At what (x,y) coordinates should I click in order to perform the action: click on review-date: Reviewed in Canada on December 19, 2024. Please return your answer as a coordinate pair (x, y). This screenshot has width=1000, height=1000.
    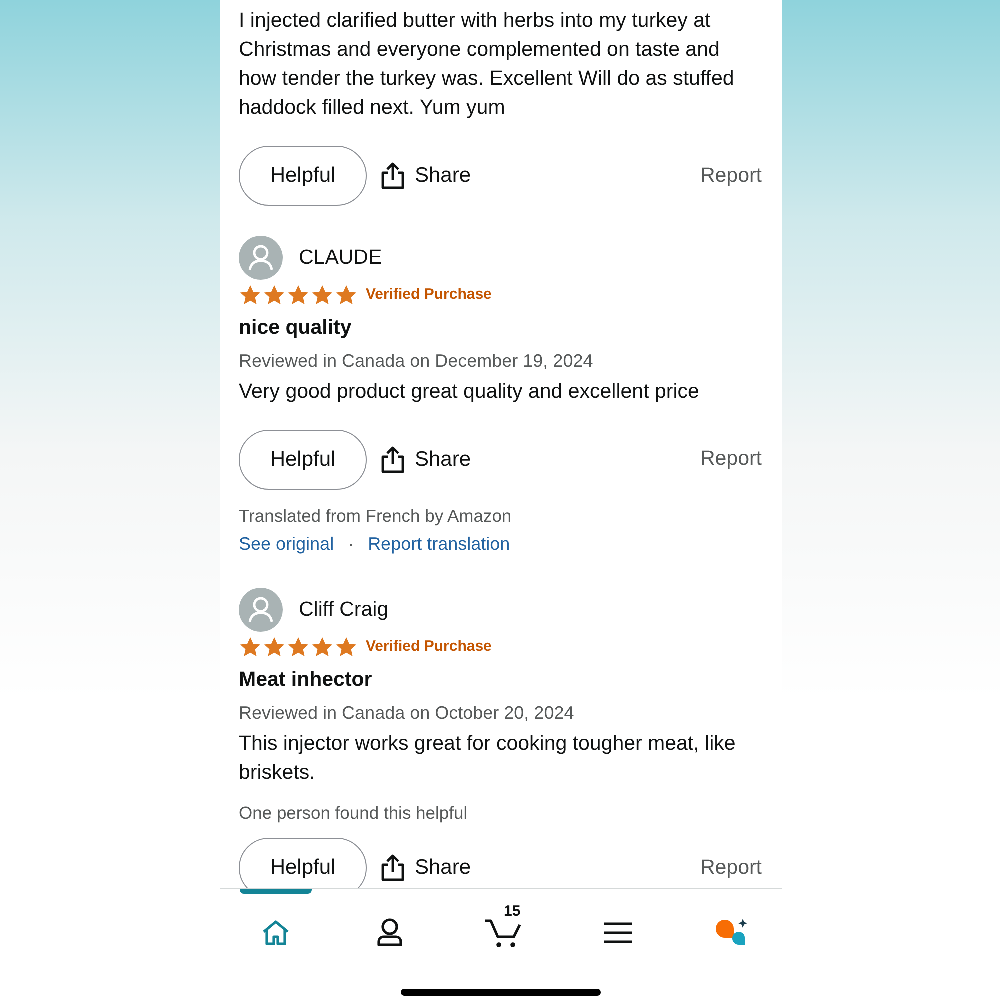
    Looking at the image, I should click on (416, 361).